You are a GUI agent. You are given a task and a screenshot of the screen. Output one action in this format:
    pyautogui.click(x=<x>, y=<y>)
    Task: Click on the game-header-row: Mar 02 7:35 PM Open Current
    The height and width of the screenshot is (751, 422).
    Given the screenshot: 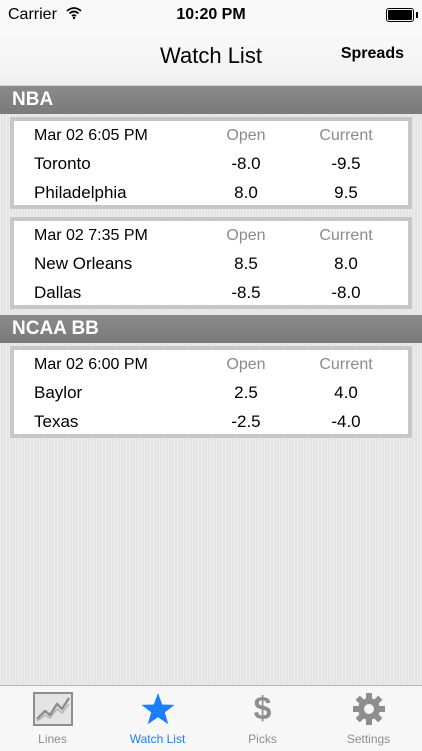 What is the action you would take?
    pyautogui.click(x=211, y=237)
    